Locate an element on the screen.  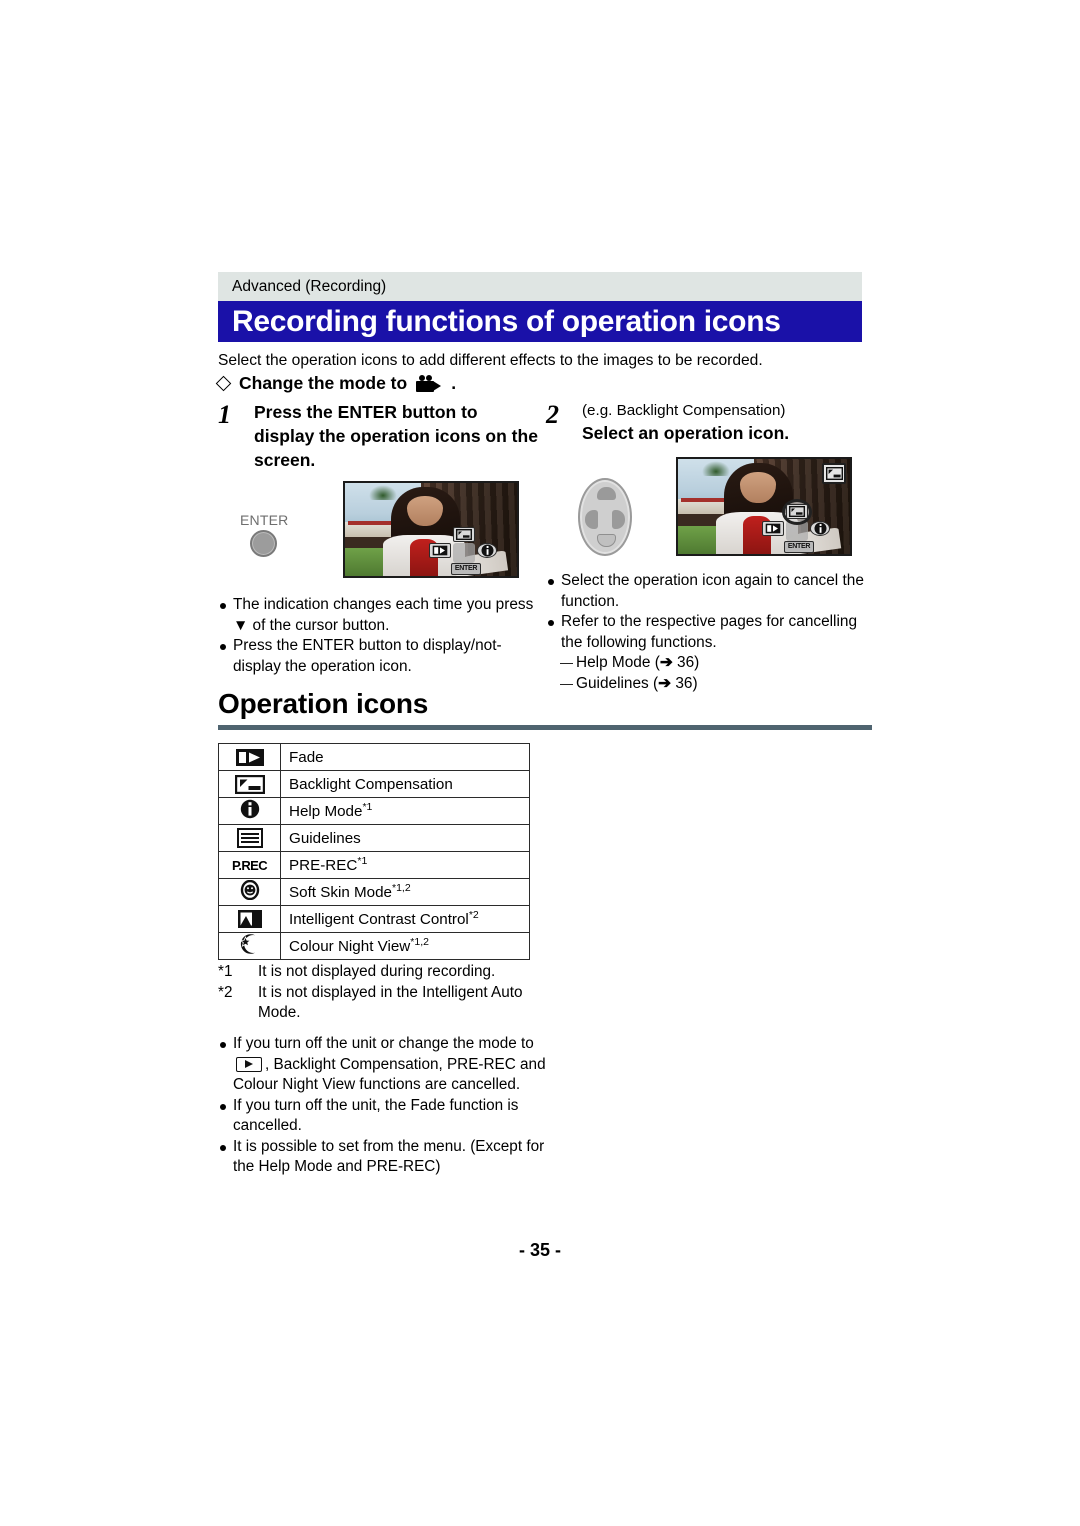
section-tag: Advanced (Recording) is located at coordinates (540, 286).